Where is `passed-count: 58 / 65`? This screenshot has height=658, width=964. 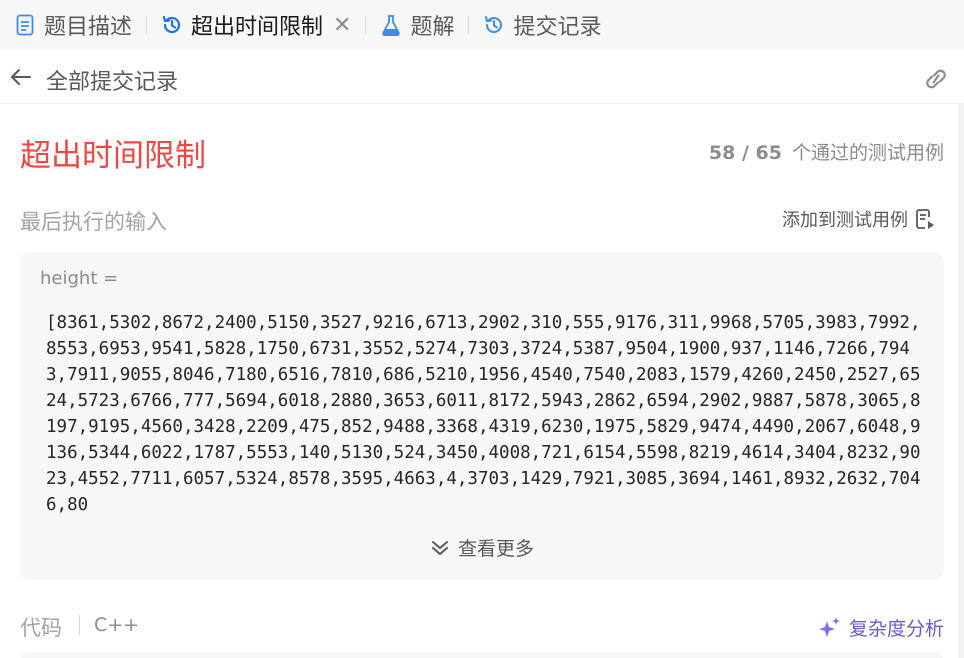
passed-count: 58 / 65 is located at coordinates (745, 153).